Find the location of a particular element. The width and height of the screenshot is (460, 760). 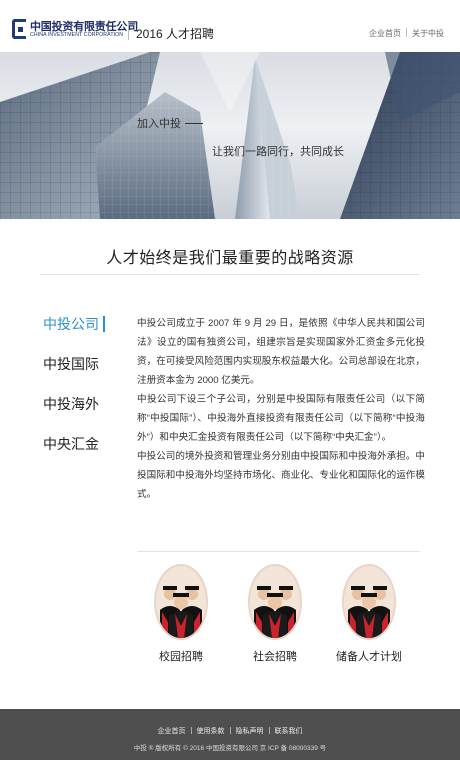

page-title: 2016 人才招聘 is located at coordinates (175, 34).